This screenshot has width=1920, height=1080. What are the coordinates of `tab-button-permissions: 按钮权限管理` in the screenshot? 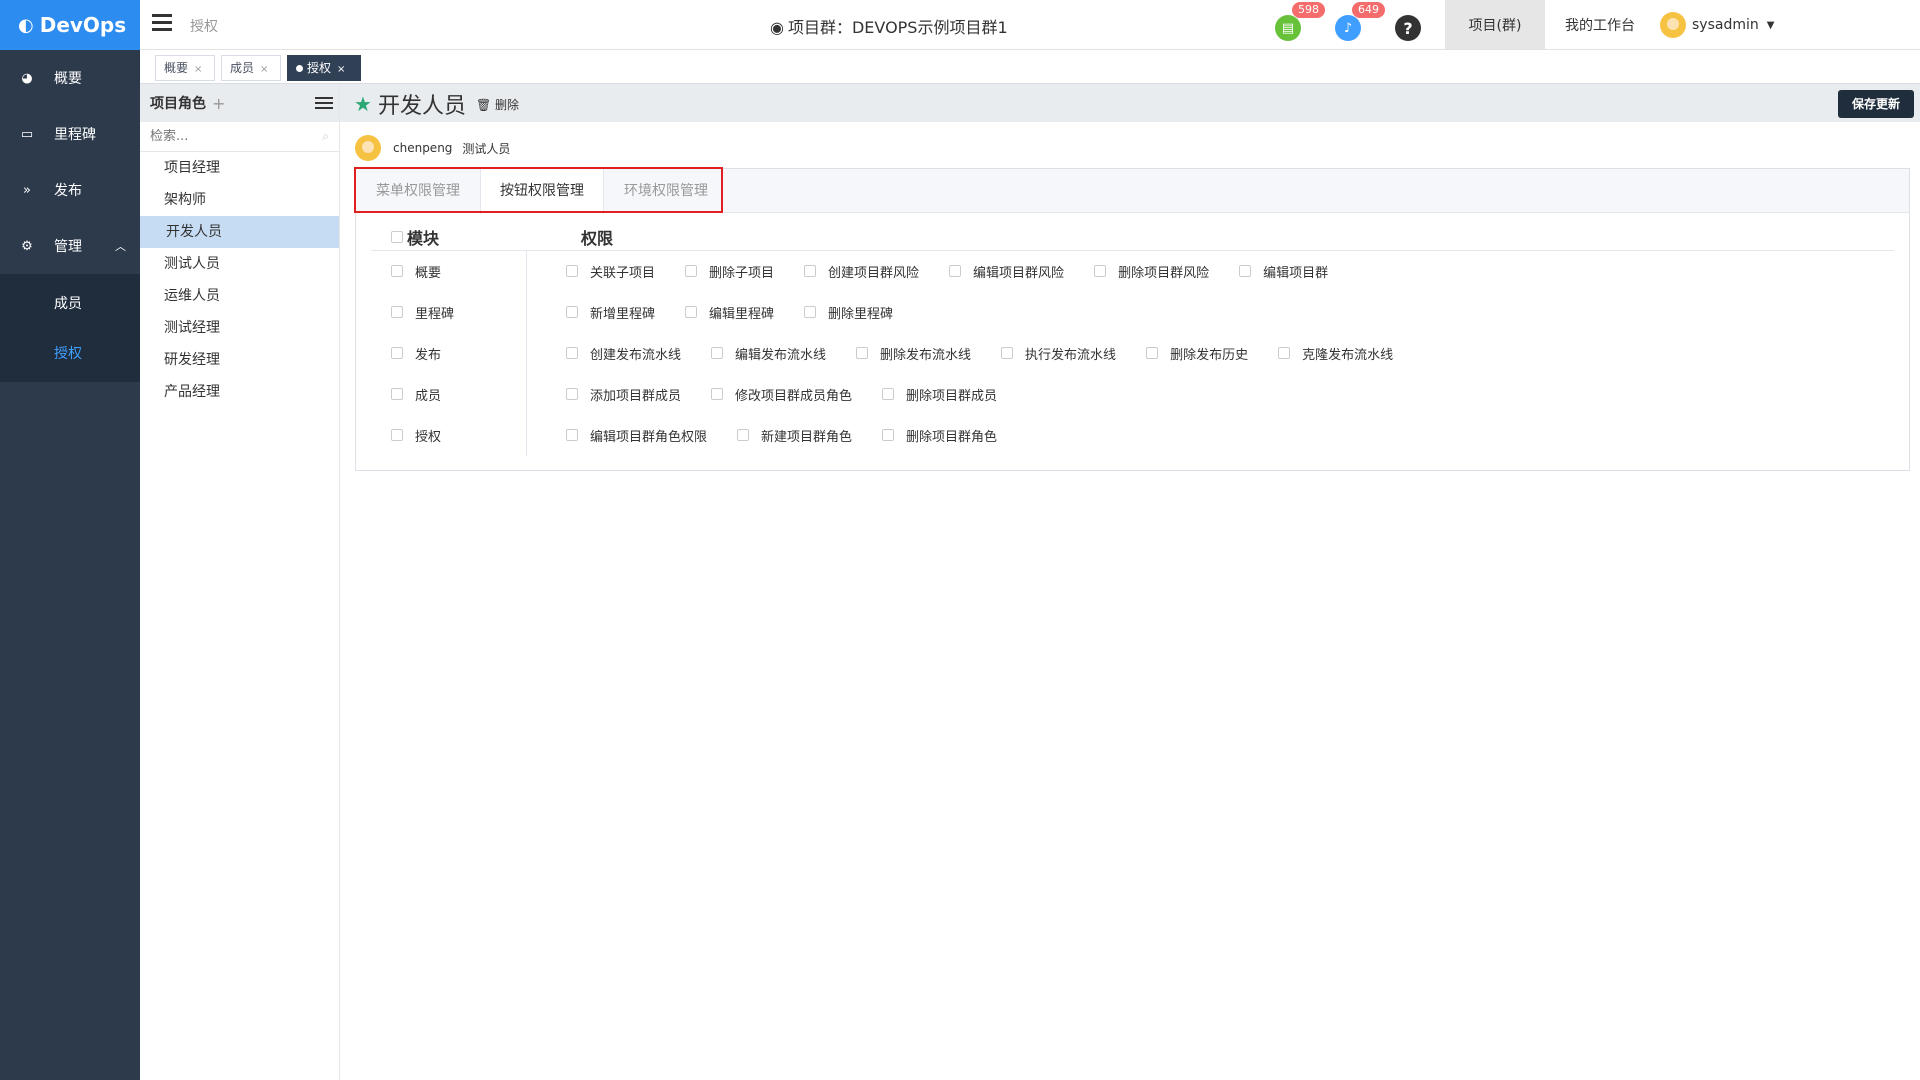 It's located at (542, 191).